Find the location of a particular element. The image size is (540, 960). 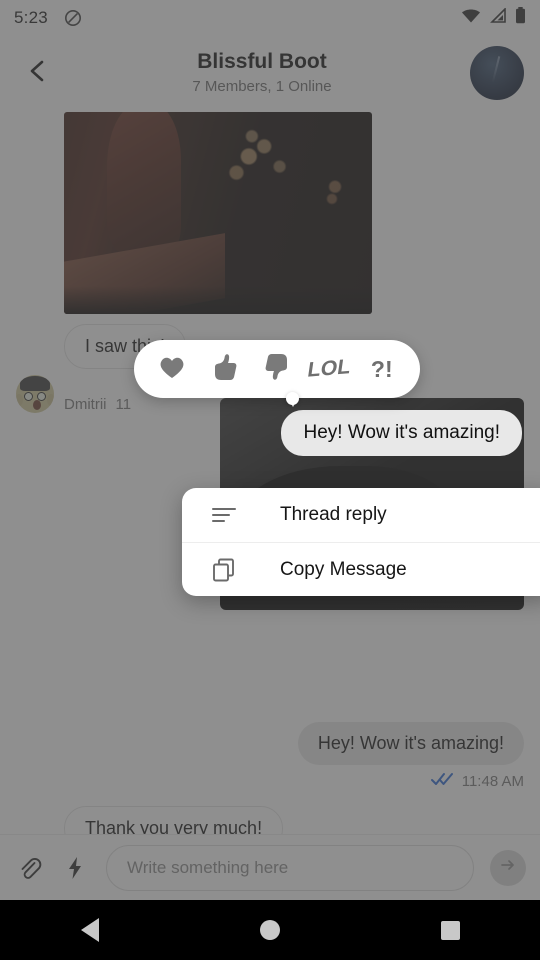

question-exclaim-text-icon: ?! is located at coordinates (381, 368).